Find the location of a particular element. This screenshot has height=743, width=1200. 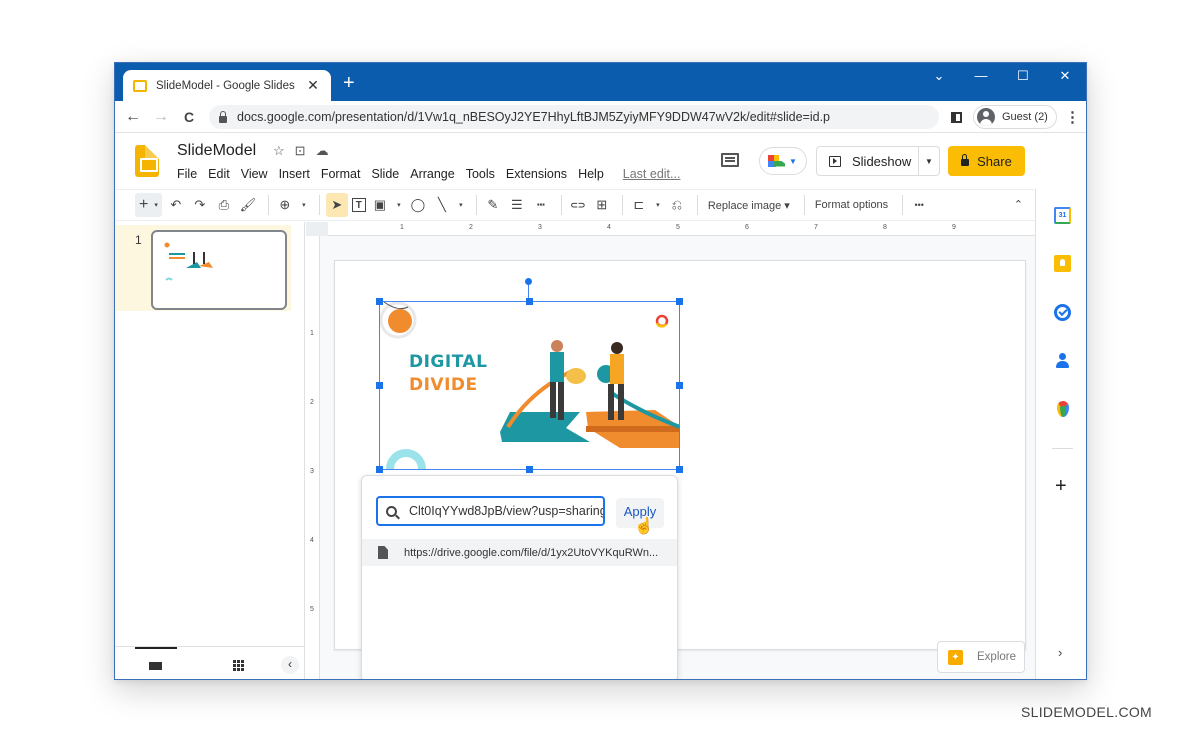

resize-handle-bottom is located at coordinates (529, 469).